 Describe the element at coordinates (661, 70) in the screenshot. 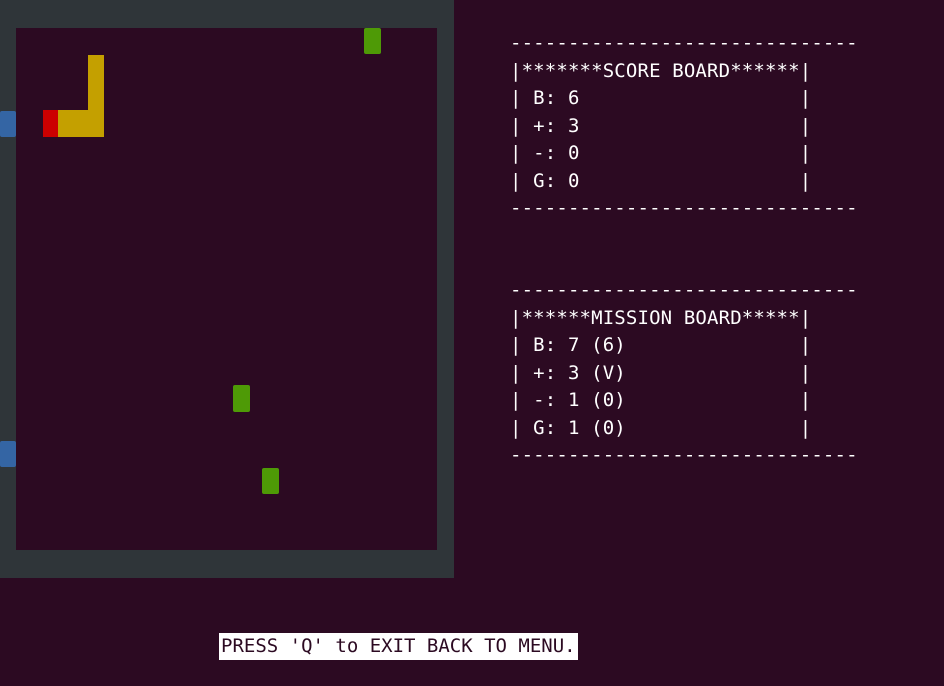

I see `score-board-title: |*******SCORE BOARD******|` at that location.